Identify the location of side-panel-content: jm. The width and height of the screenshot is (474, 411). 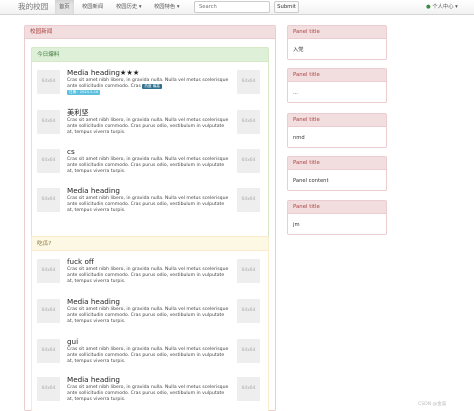
(296, 225).